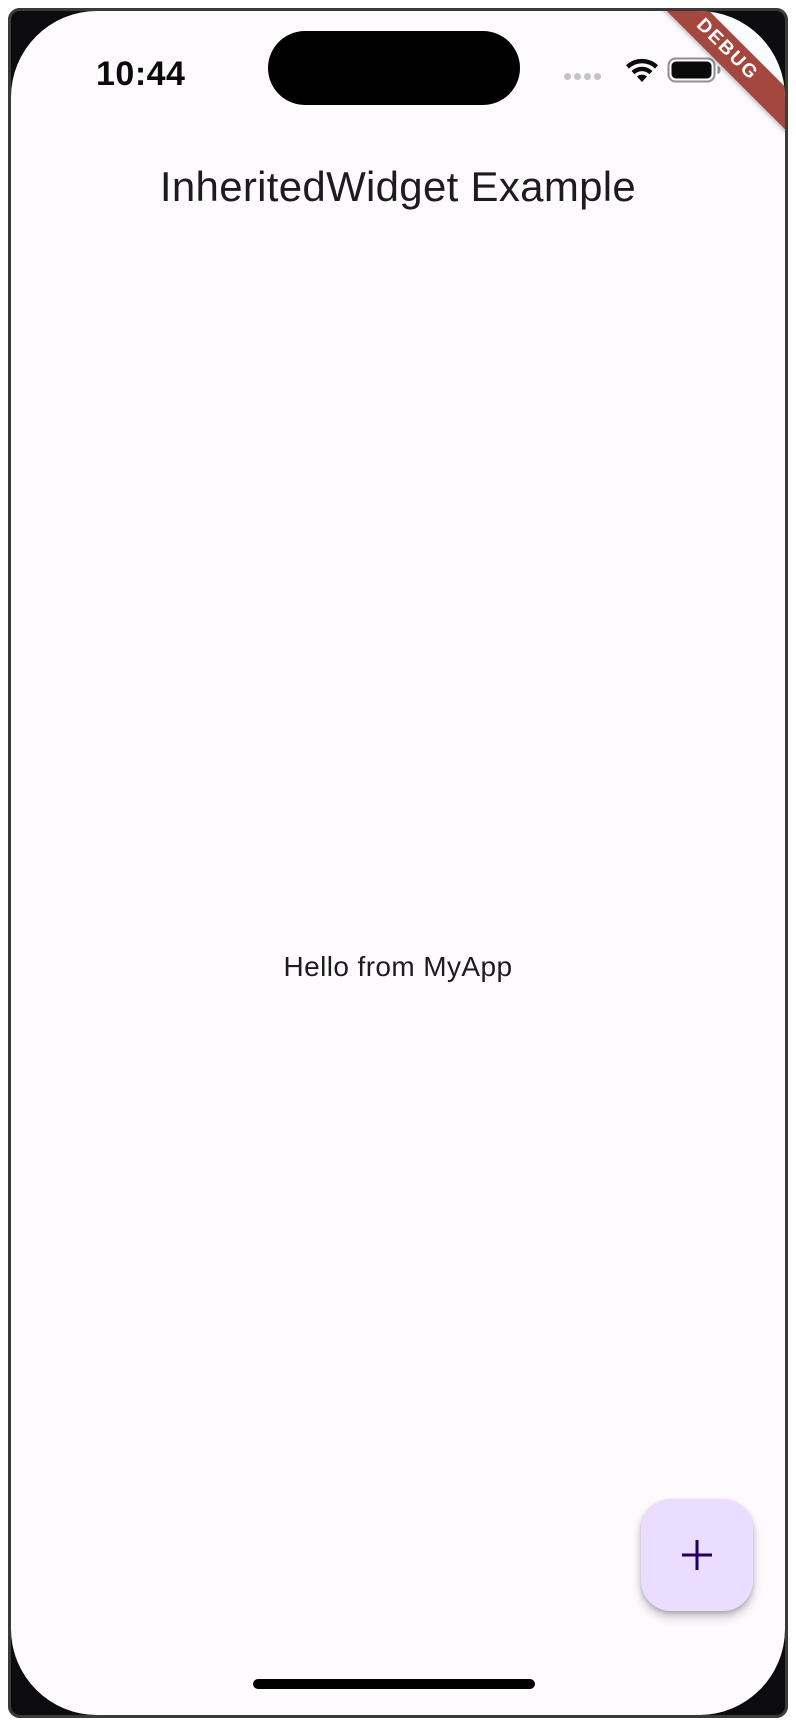 The width and height of the screenshot is (796, 1726). Describe the element at coordinates (141, 74) in the screenshot. I see `status-time: 10:44` at that location.